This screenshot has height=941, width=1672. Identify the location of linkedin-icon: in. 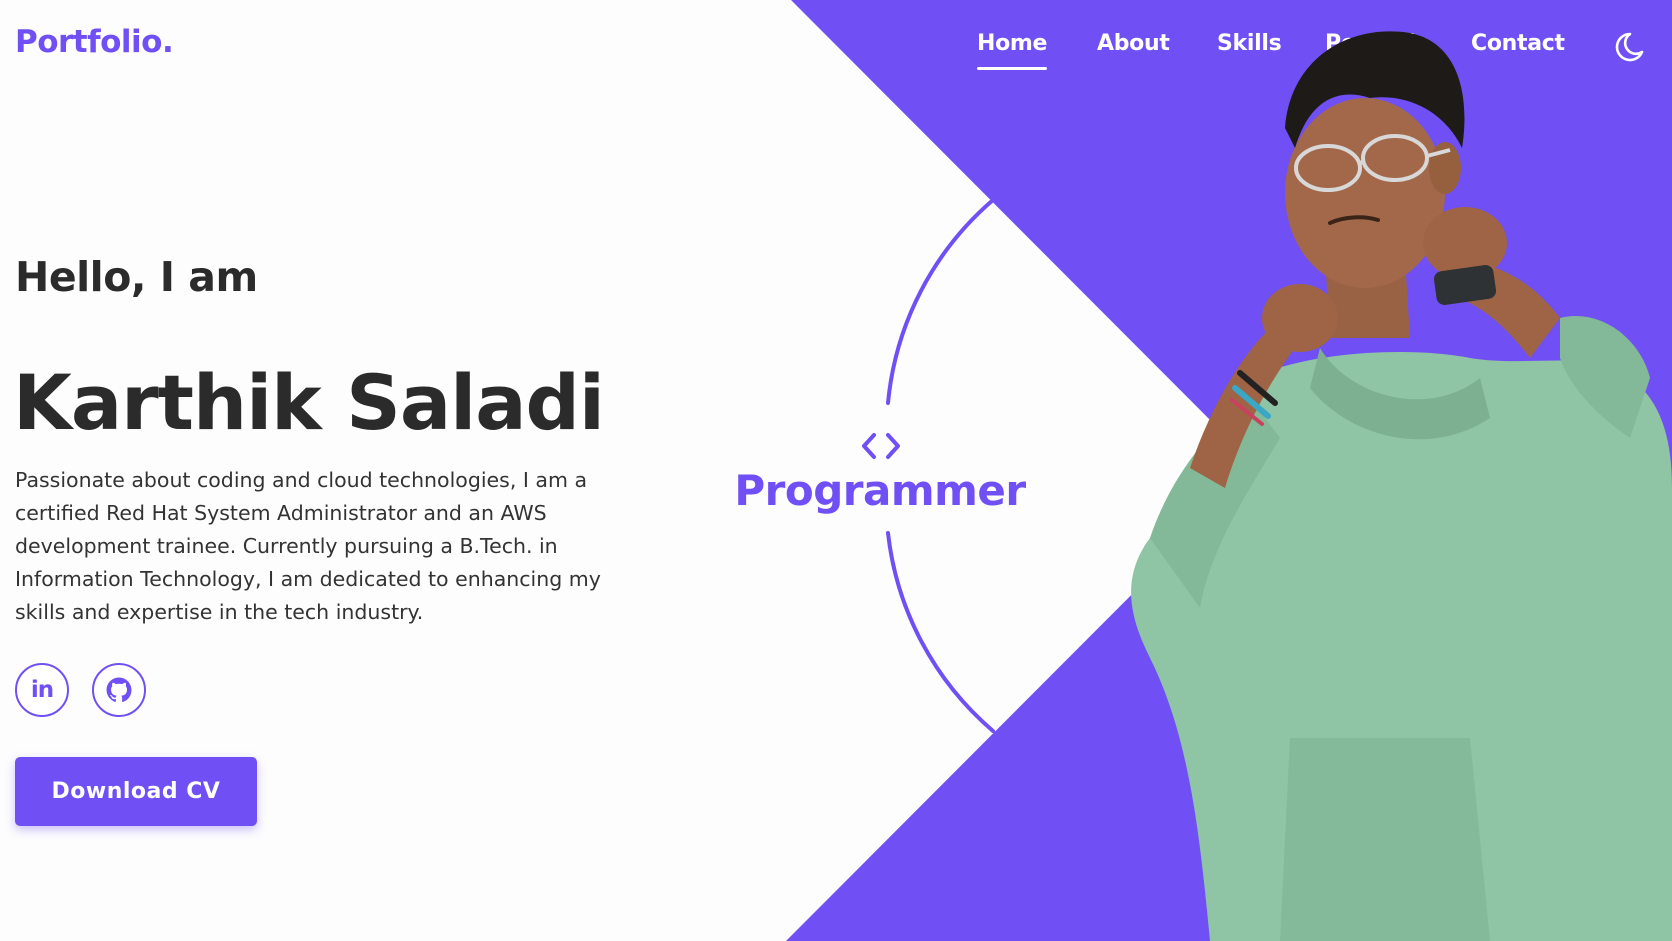
(42, 690).